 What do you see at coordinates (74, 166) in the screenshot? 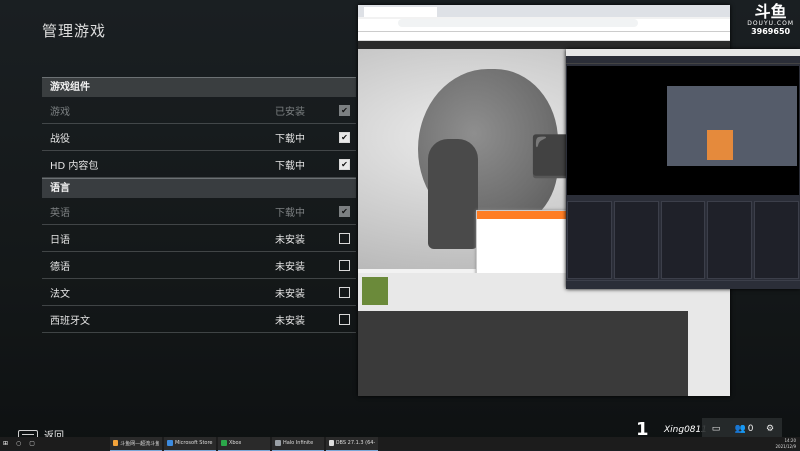
I see `component-name: HD 内容包` at bounding box center [74, 166].